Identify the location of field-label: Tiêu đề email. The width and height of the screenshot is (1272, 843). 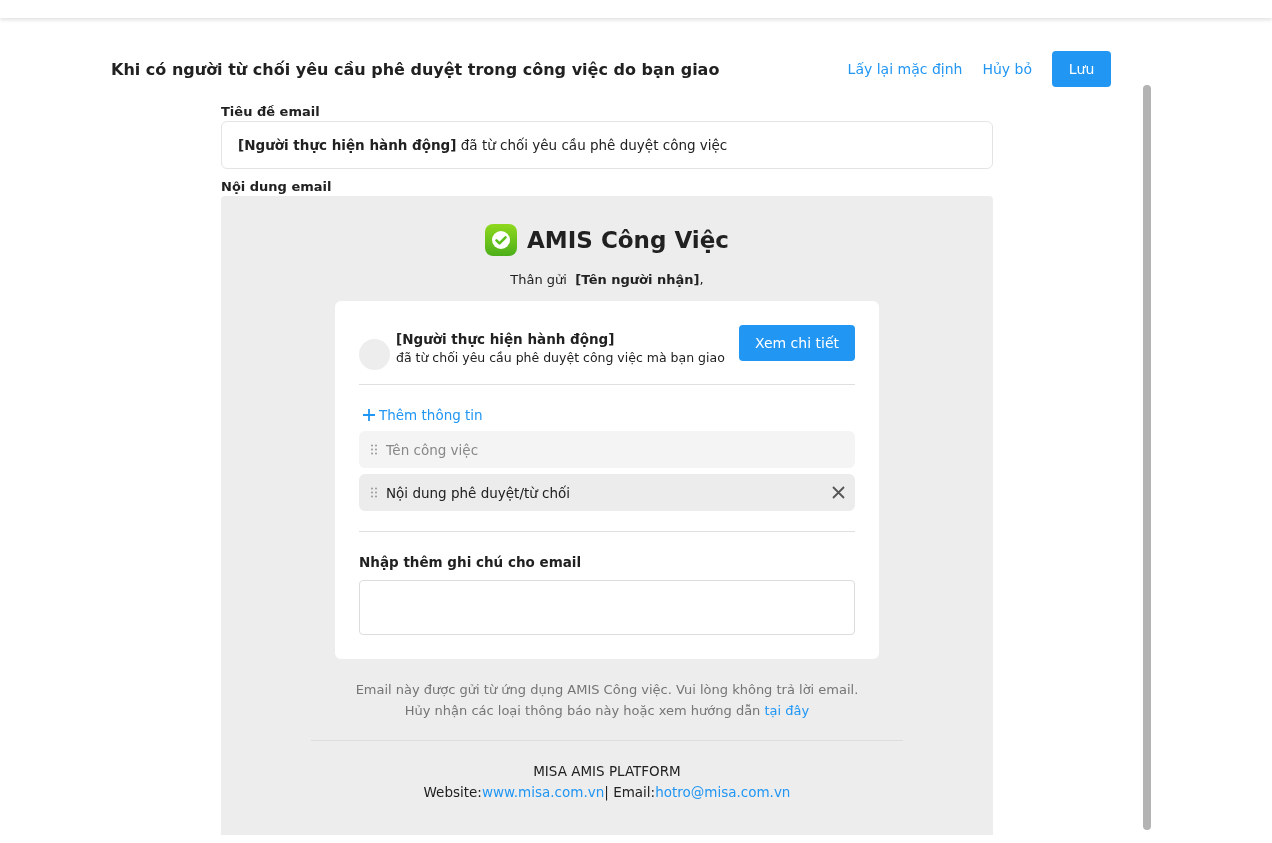
(271, 111).